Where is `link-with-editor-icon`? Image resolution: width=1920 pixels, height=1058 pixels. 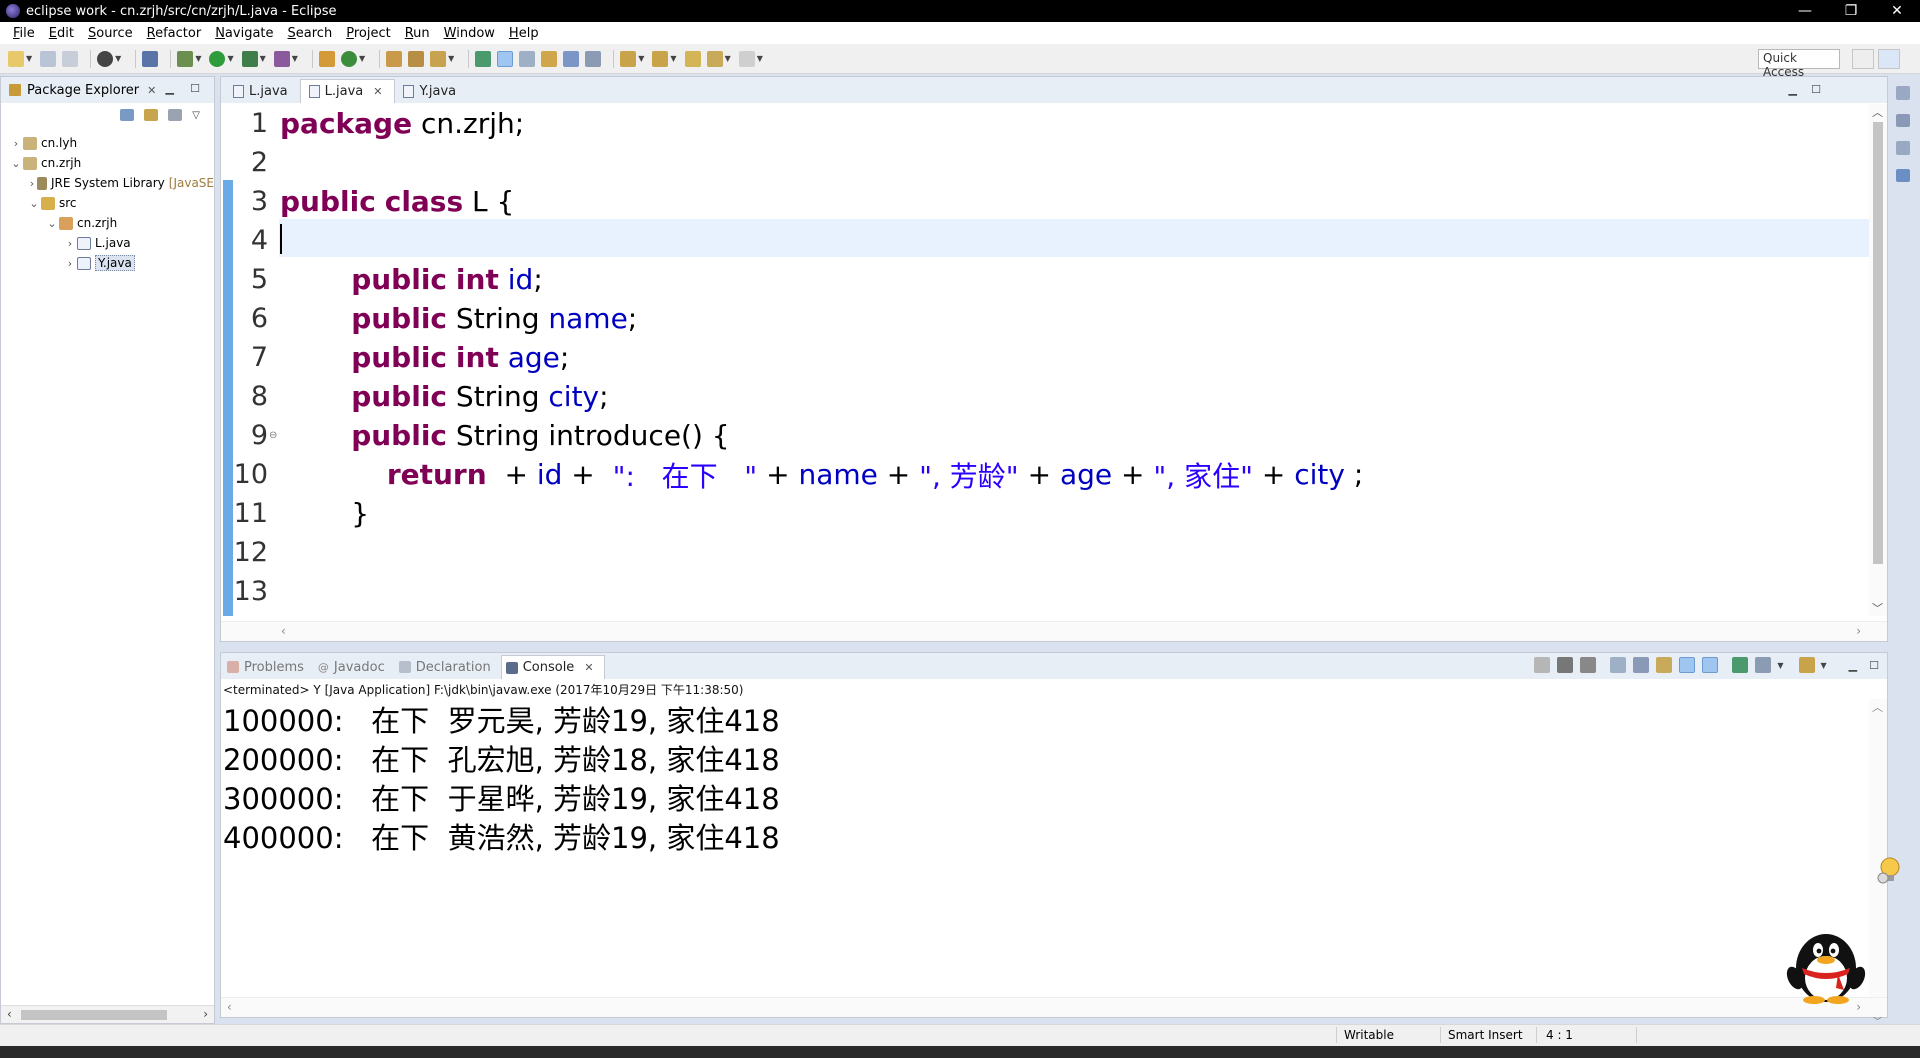 link-with-editor-icon is located at coordinates (151, 115).